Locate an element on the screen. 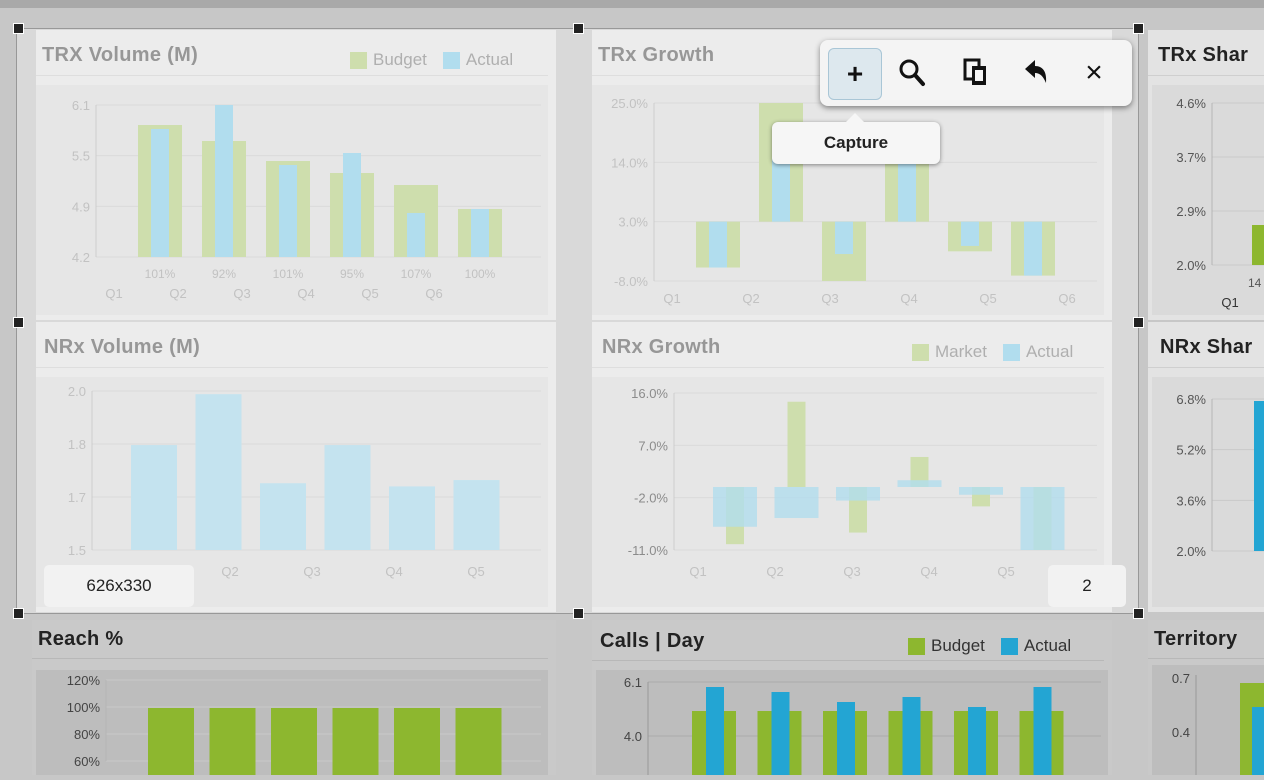  capture-tooltip: Capture is located at coordinates (856, 138).